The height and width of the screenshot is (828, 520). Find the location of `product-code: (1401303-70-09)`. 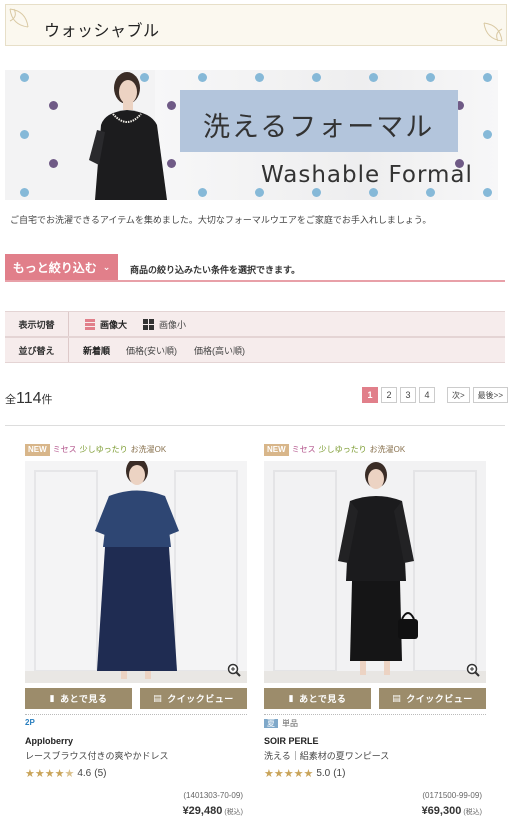

product-code: (1401303-70-09) is located at coordinates (213, 795).